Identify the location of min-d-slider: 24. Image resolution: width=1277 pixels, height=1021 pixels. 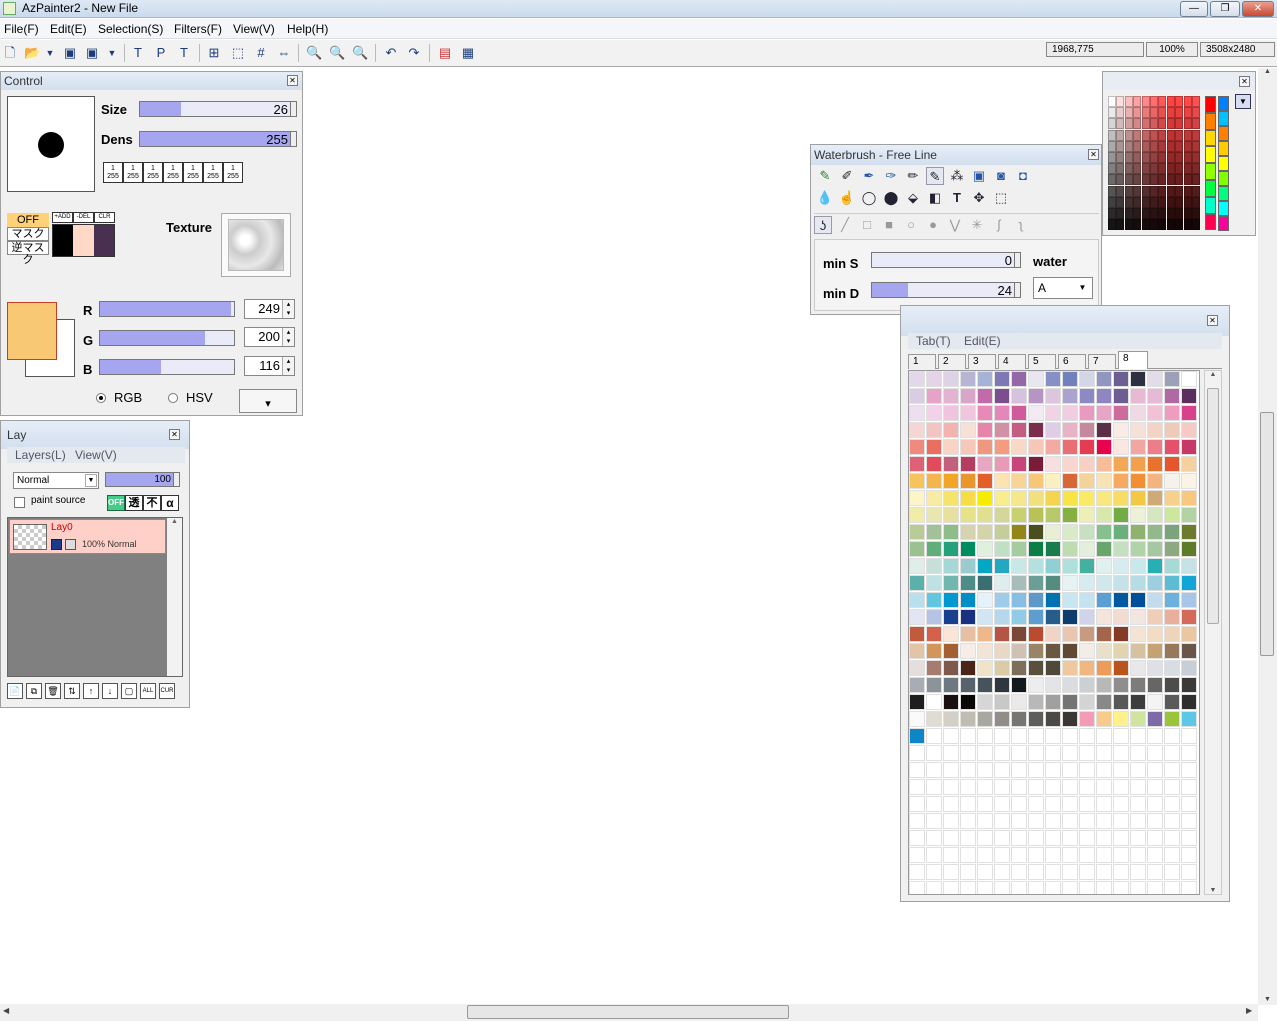
(946, 290).